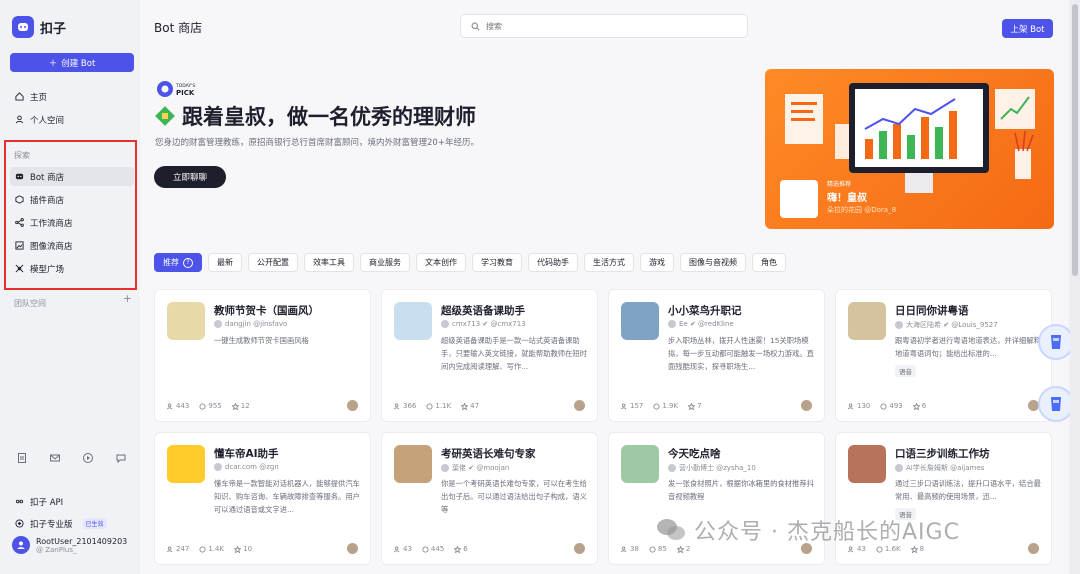 The image size is (1080, 574). I want to click on sidebar-item-plugin-store: 插件商店, so click(72, 199).